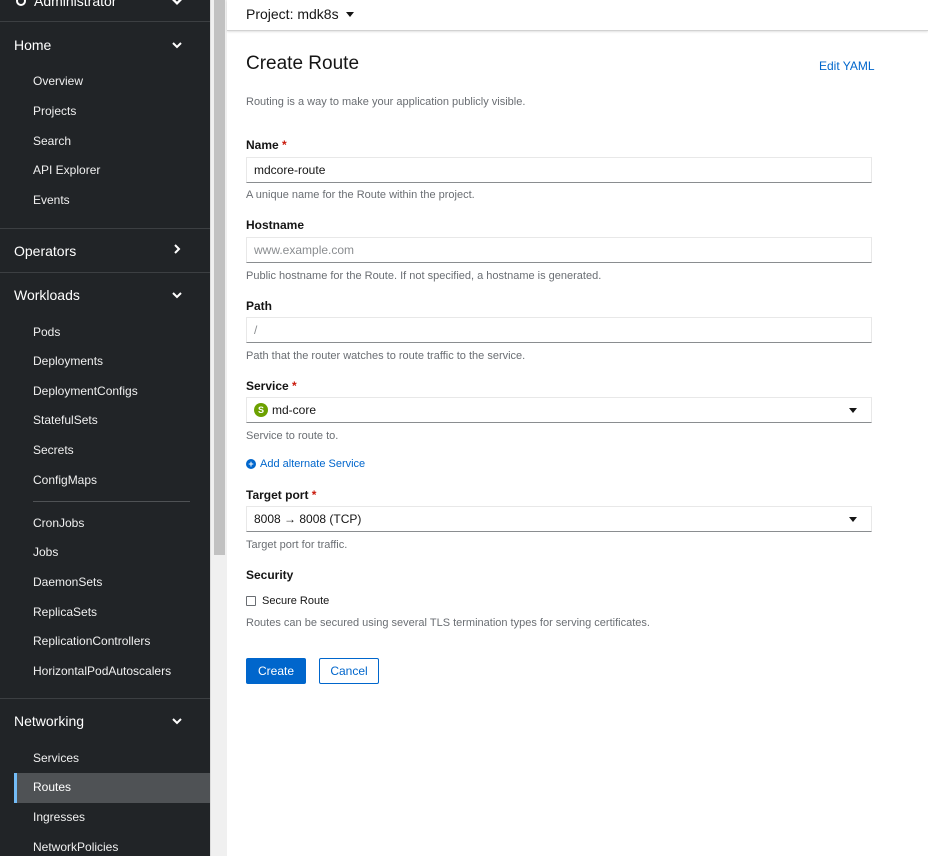 The height and width of the screenshot is (856, 928). Describe the element at coordinates (251, 464) in the screenshot. I see `plus-circle-icon: +` at that location.